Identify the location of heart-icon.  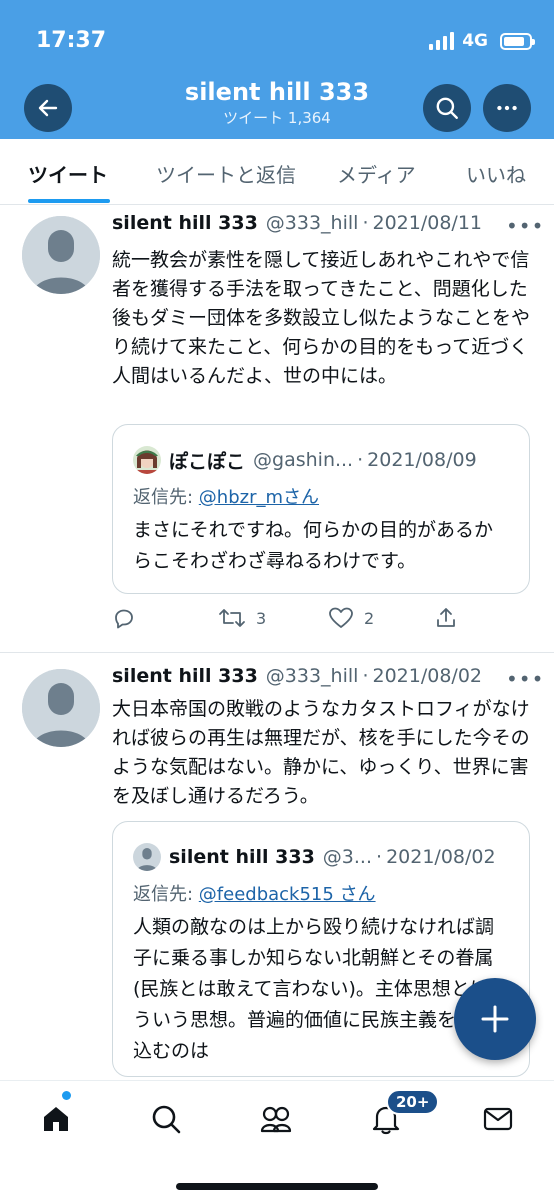
(341, 617).